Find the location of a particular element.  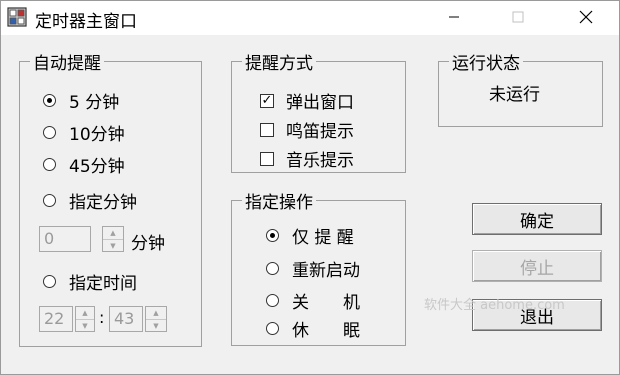

hour-spinner: ▲ ▼ is located at coordinates (85, 319).